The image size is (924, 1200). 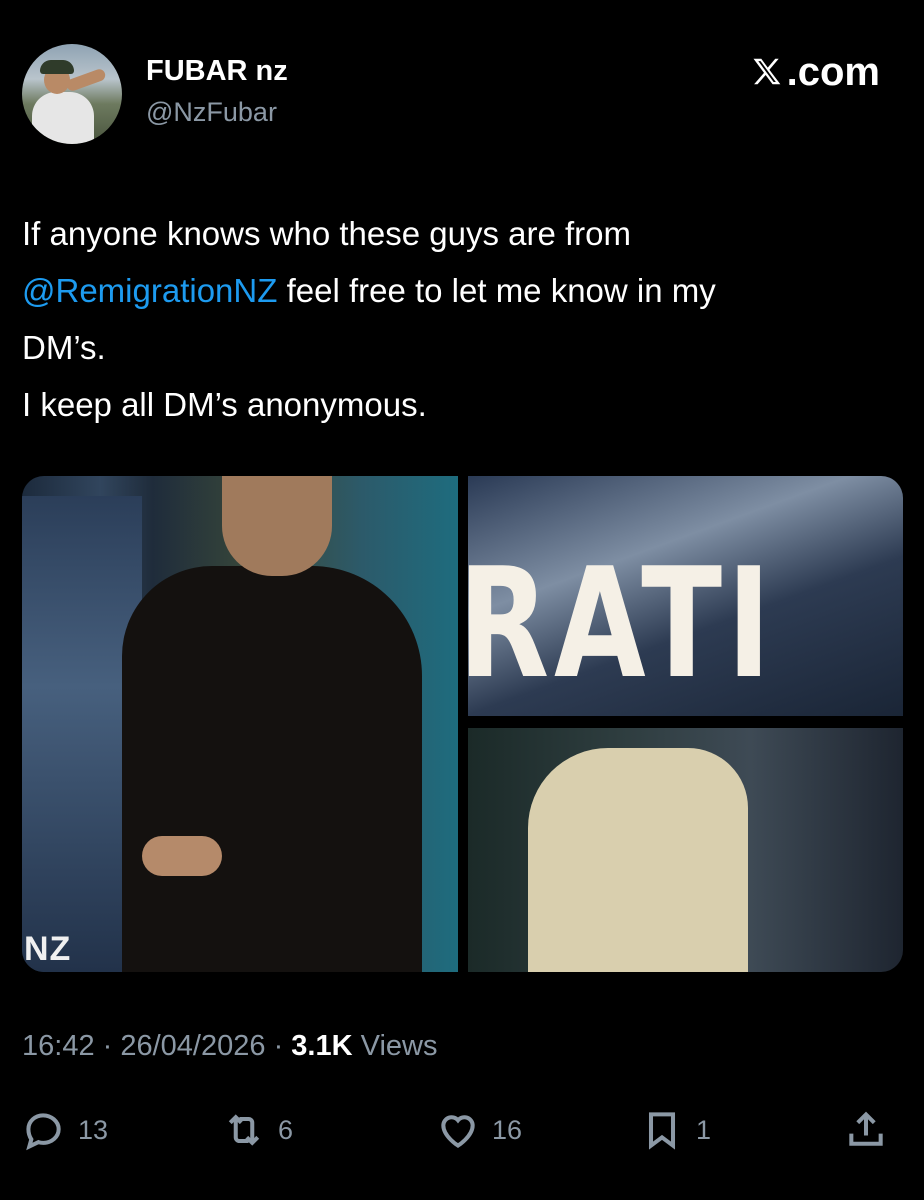 What do you see at coordinates (64, 347) in the screenshot?
I see `tweet-line: DM’s.` at bounding box center [64, 347].